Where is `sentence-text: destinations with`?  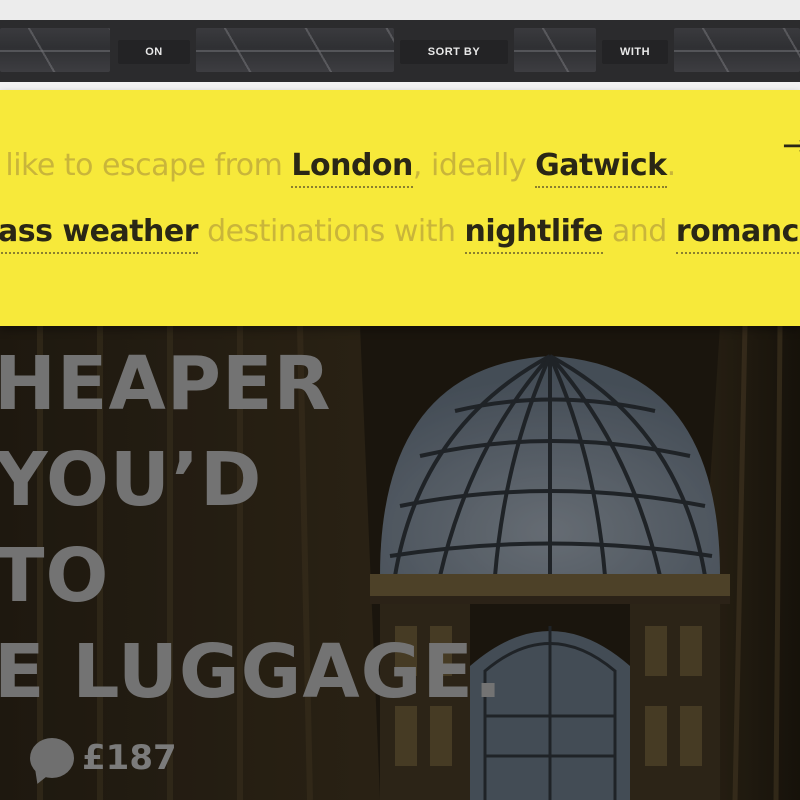 sentence-text: destinations with is located at coordinates (331, 231).